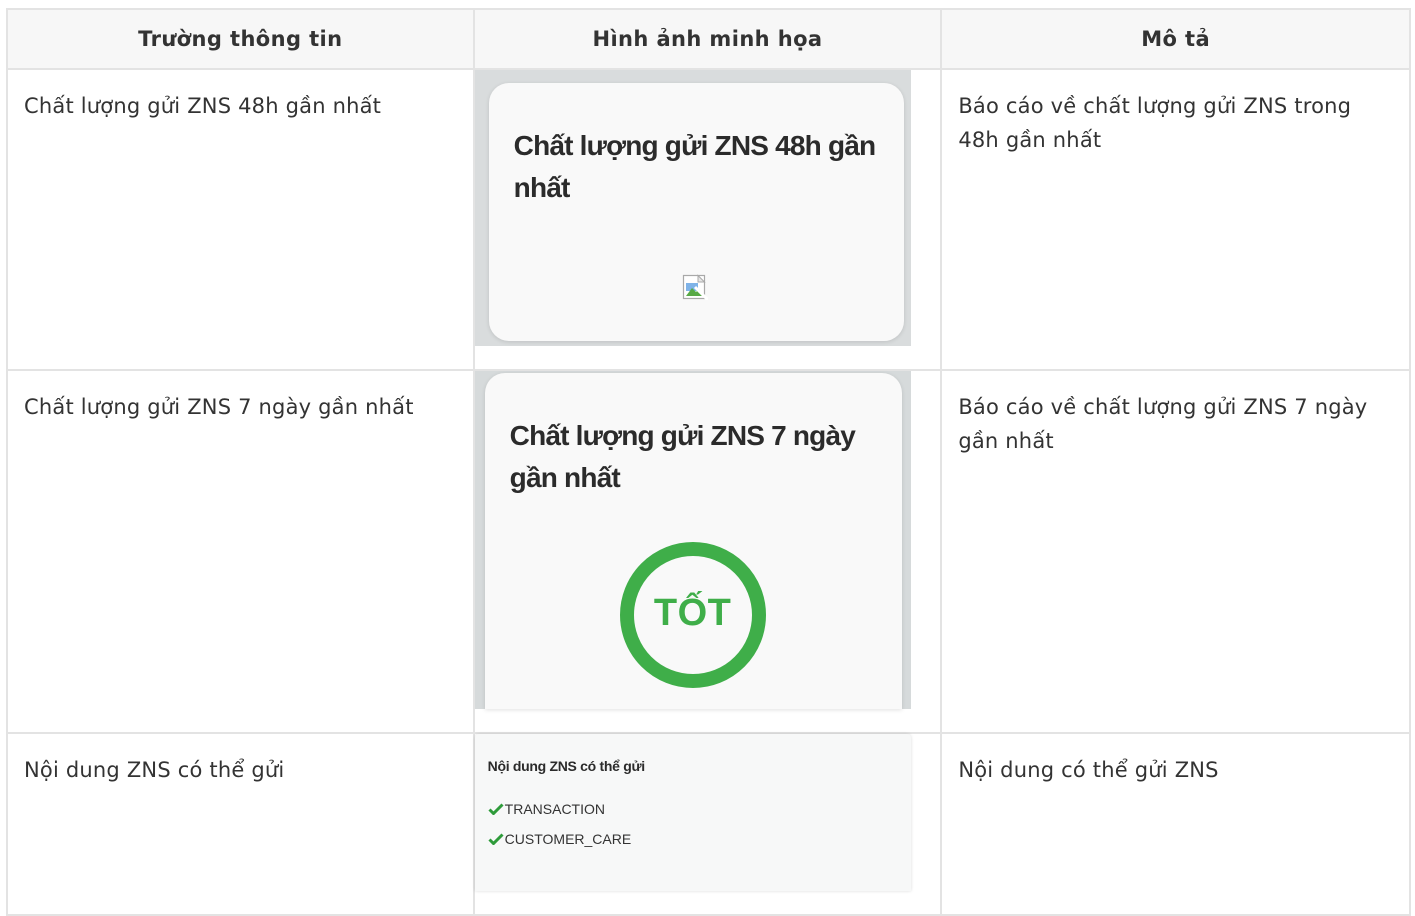  What do you see at coordinates (240, 219) in the screenshot?
I see `field-cell: Chất lượng gửi ZNS 48h gần nhất` at bounding box center [240, 219].